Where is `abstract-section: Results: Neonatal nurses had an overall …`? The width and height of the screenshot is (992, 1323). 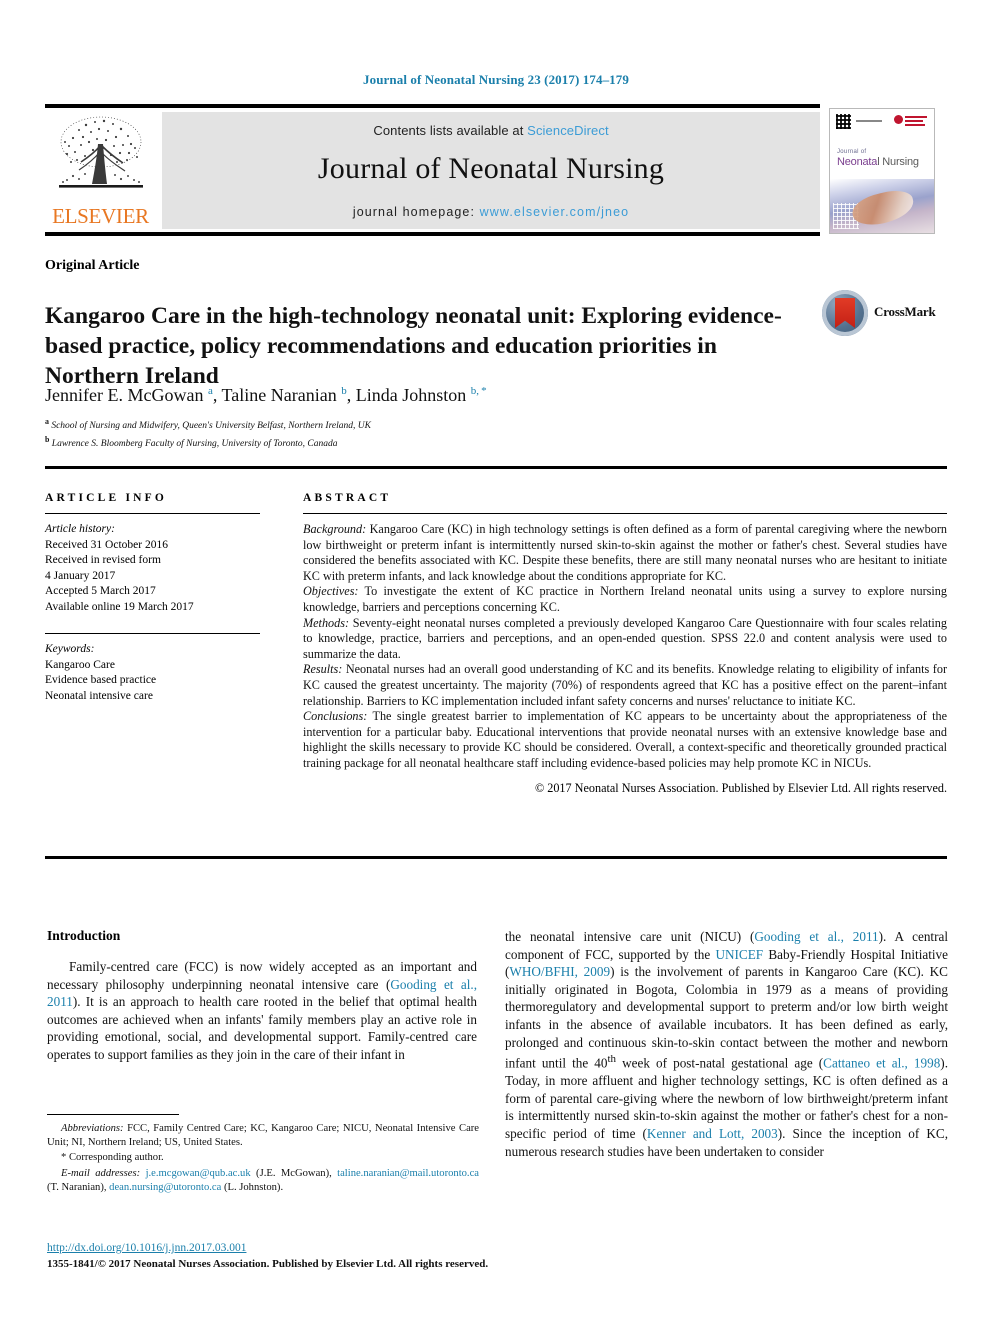 abstract-section: Results: Neonatal nurses had an overall … is located at coordinates (625, 685).